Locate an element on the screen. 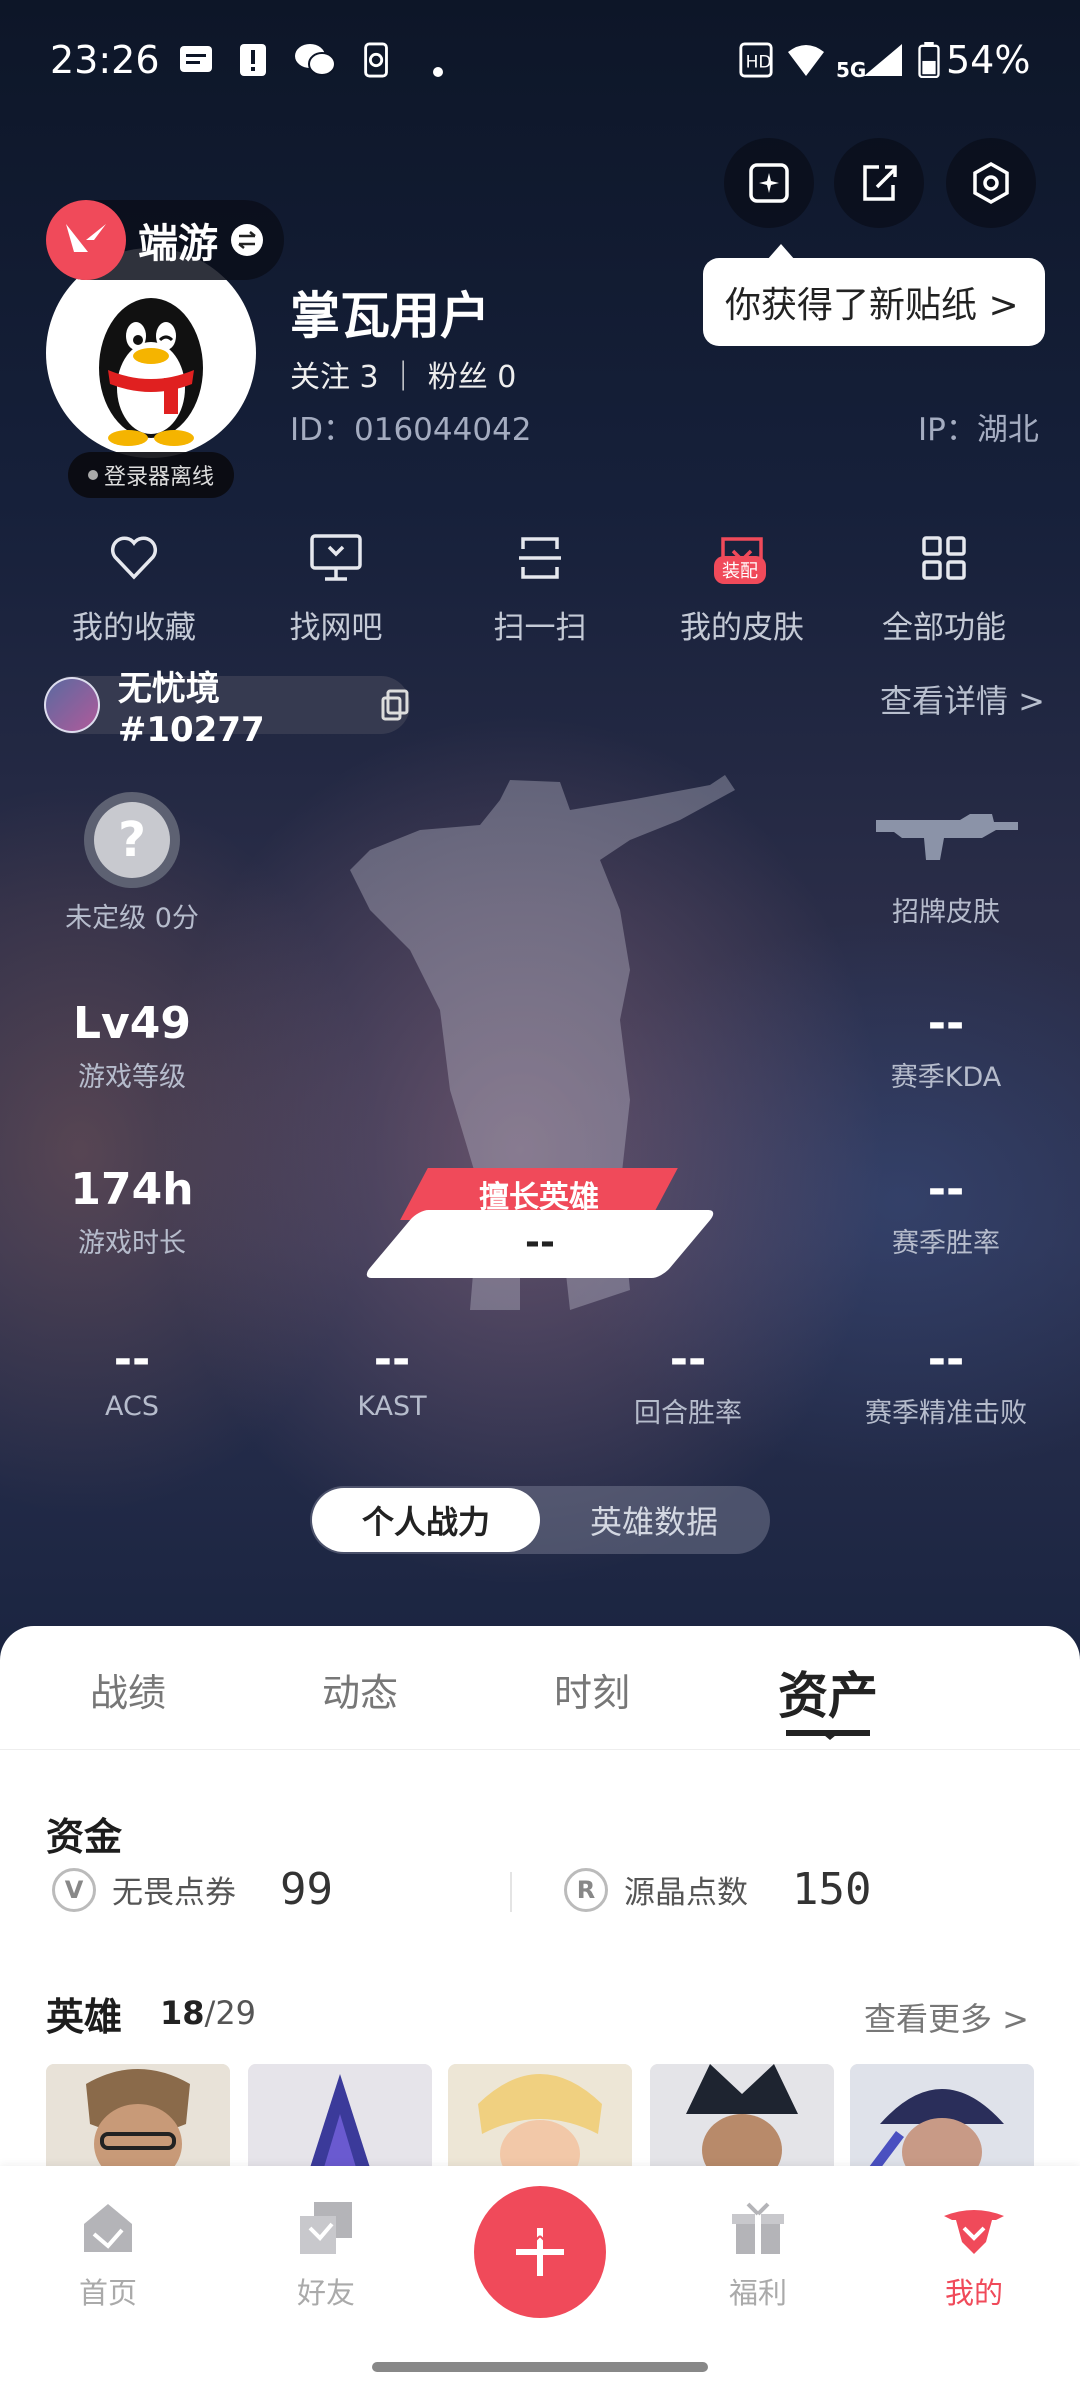 The height and width of the screenshot is (2400, 1080). tab-activity: 动态 is located at coordinates (360, 1689).